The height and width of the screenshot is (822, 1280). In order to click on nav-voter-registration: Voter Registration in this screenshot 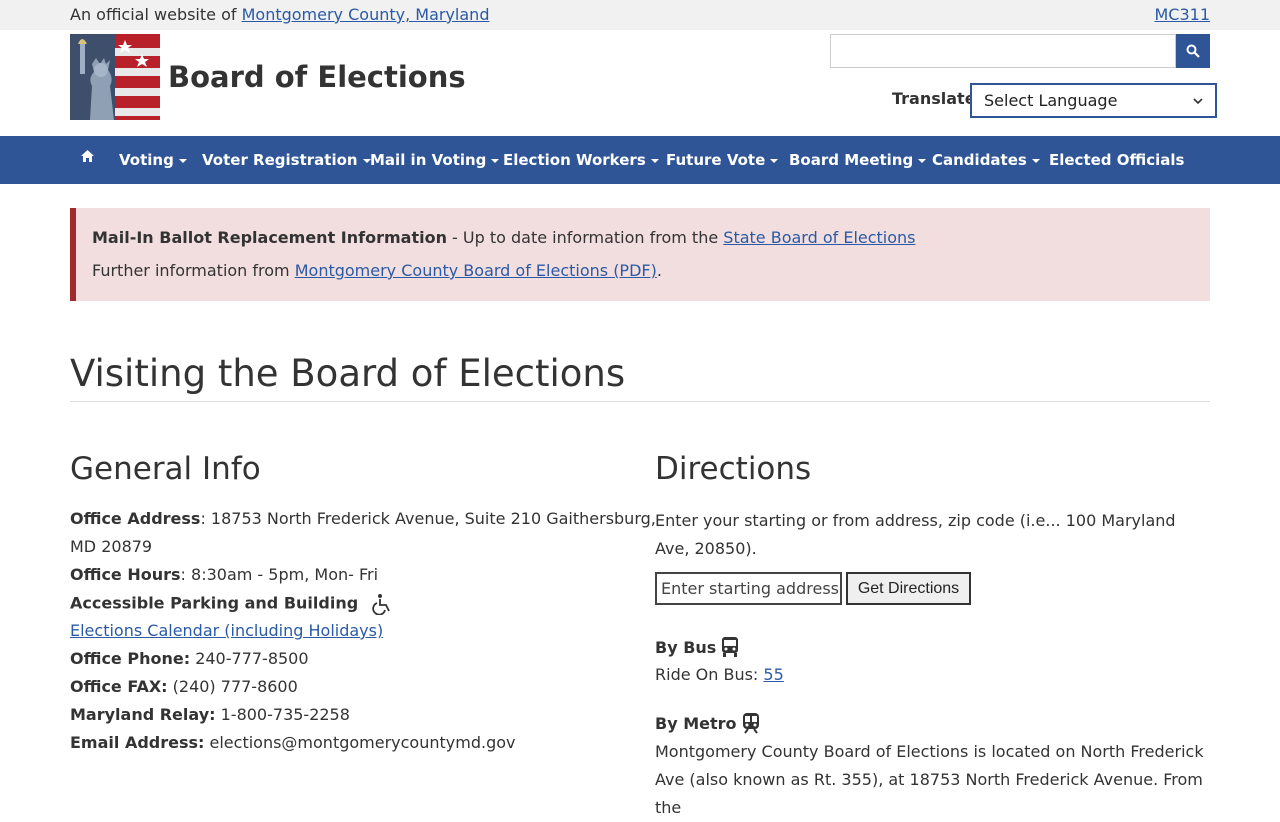, I will do `click(286, 160)`.